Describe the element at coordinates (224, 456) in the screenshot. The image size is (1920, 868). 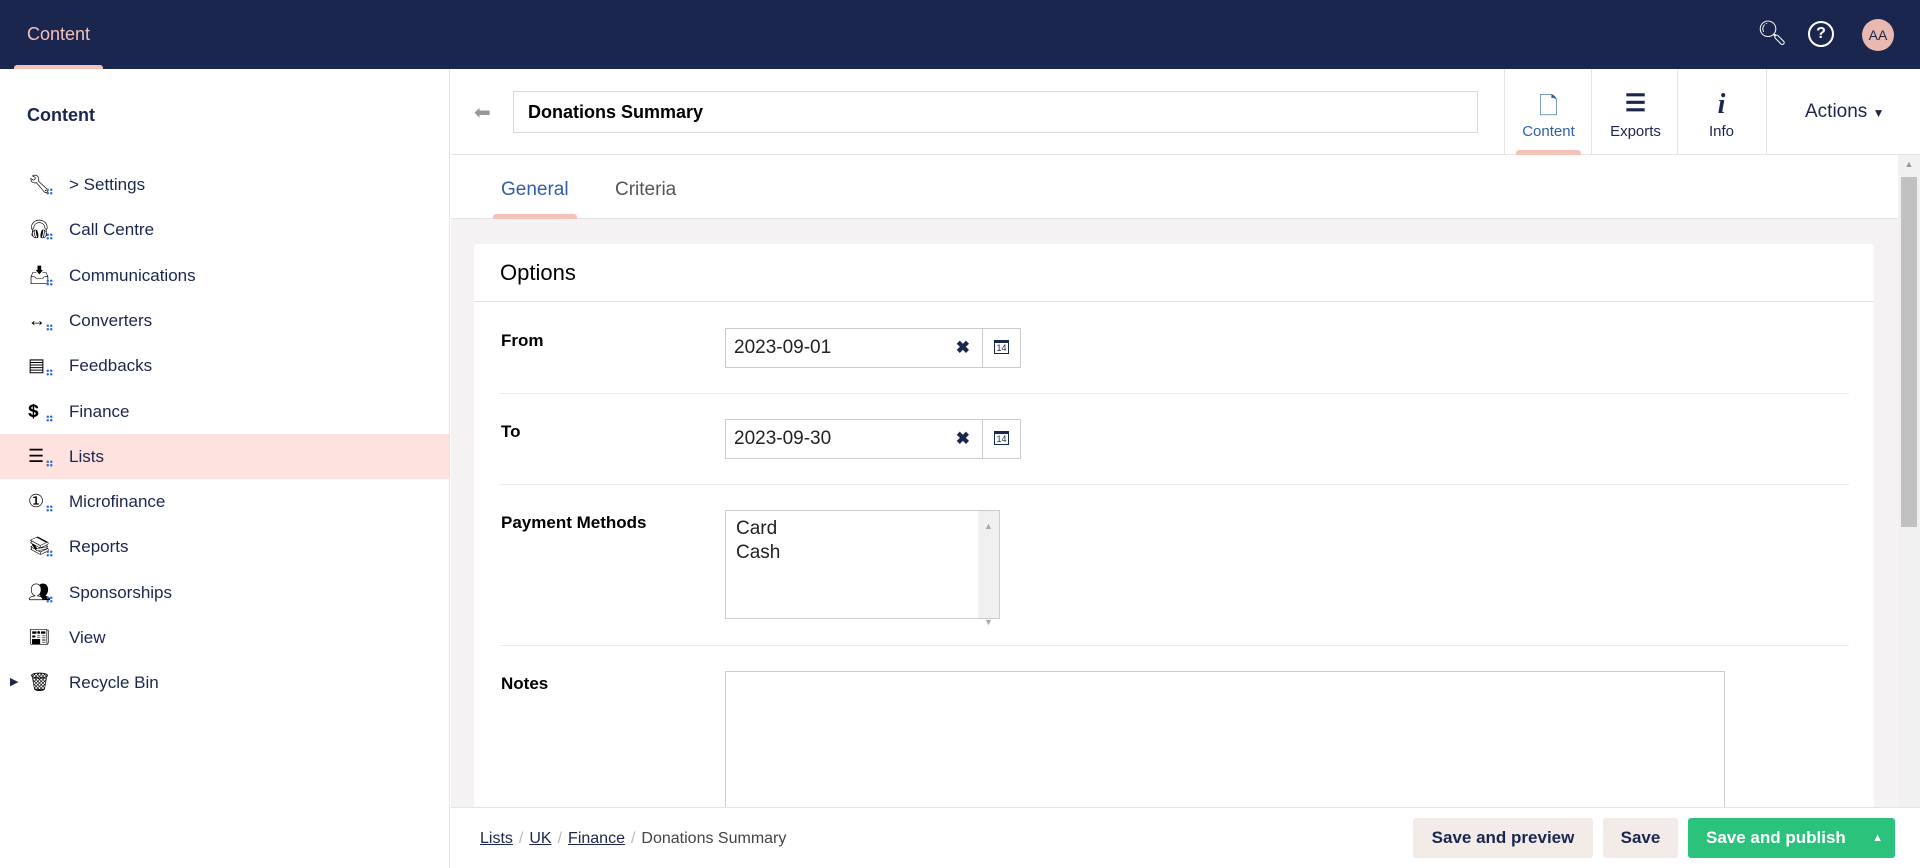
I see `sidebar-item: ☰ Lists` at that location.